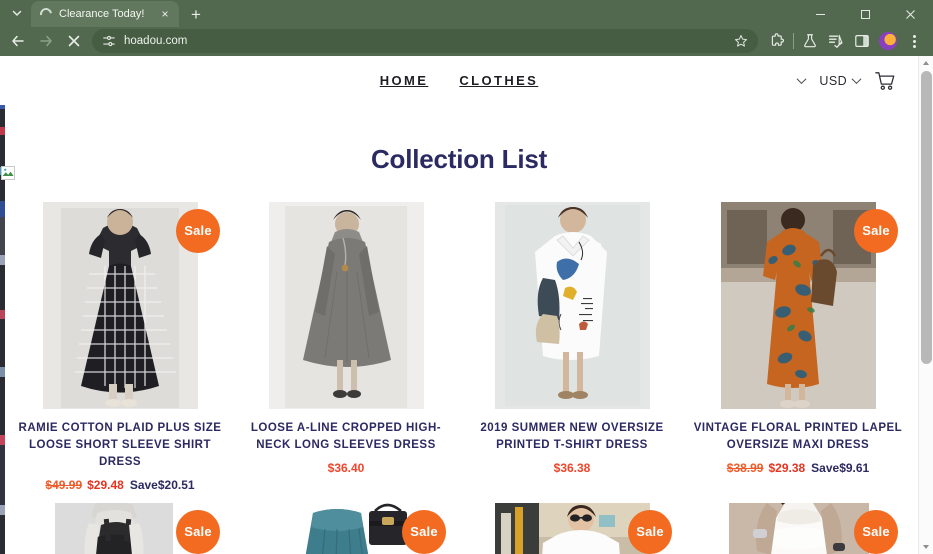 The image size is (933, 554). I want to click on browser-menu-button, so click(914, 41).